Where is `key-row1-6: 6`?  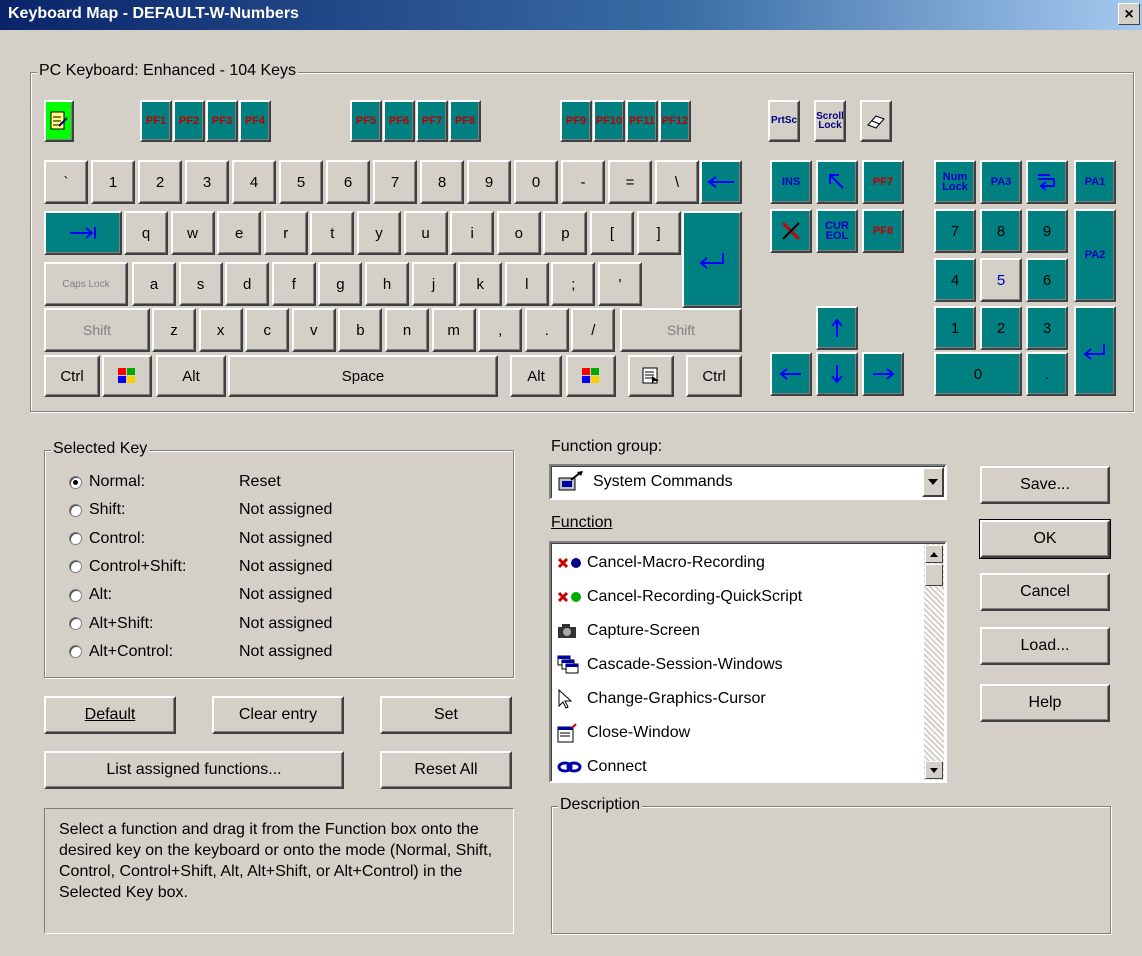 key-row1-6: 6 is located at coordinates (348, 182).